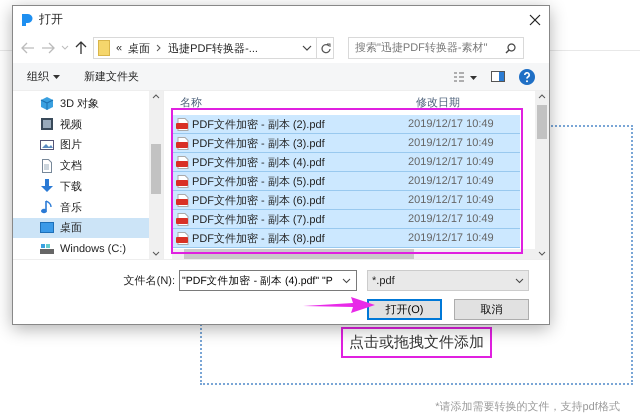  What do you see at coordinates (346, 238) in the screenshot?
I see `file-row: PDF文件加密 - 副本 (8).pdf 2019/12/17 10:49` at bounding box center [346, 238].